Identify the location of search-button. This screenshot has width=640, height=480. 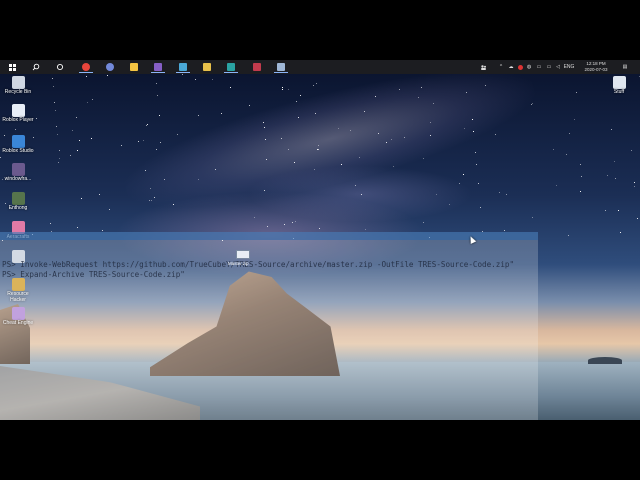
(36, 67).